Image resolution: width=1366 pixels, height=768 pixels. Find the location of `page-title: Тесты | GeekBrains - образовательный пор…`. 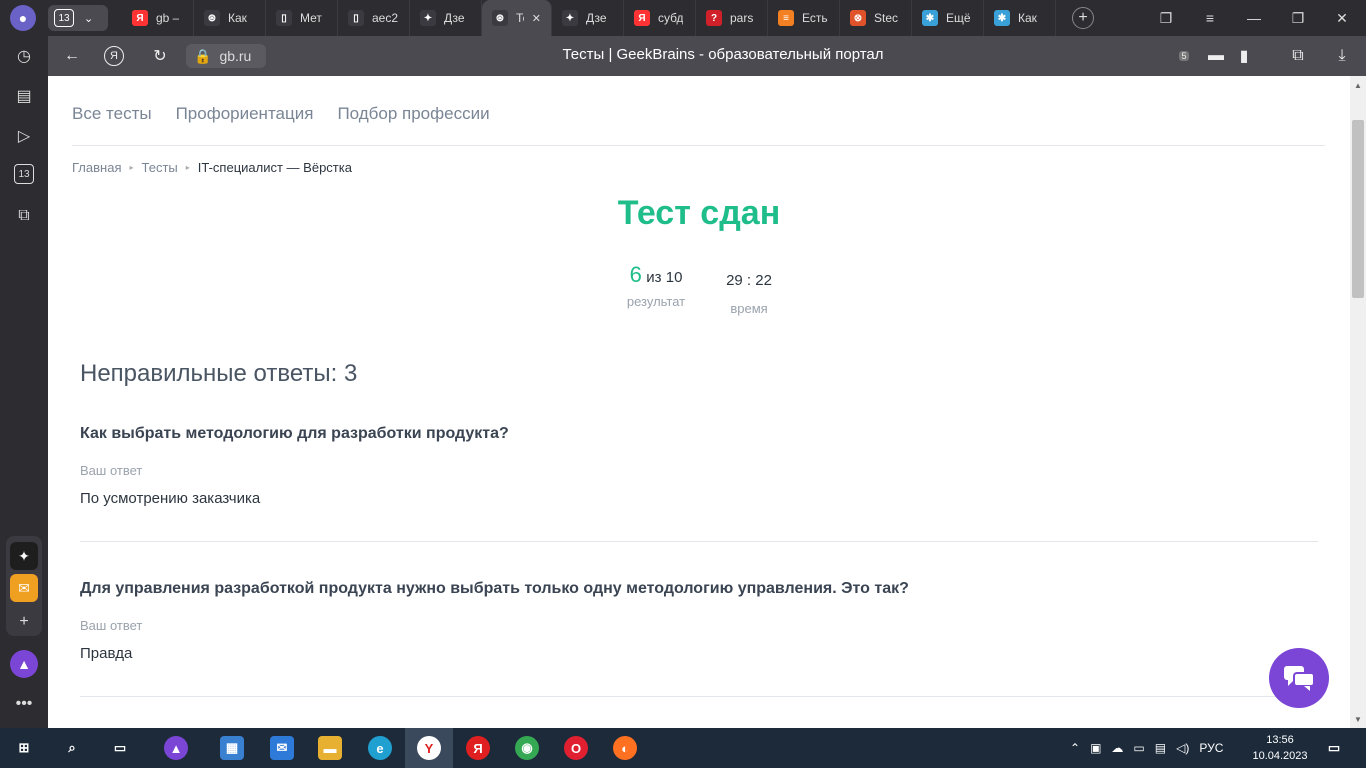

page-title: Тесты | GeekBrains - образовательный пор… is located at coordinates (723, 54).